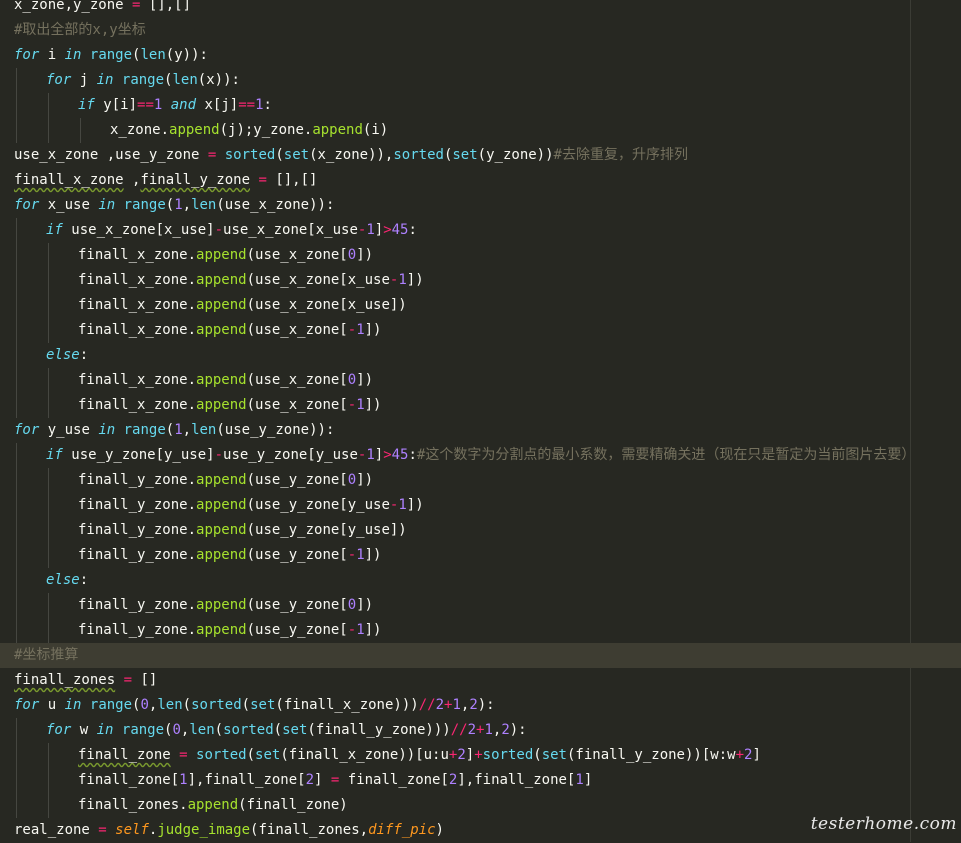  What do you see at coordinates (473, 705) in the screenshot?
I see `code-token: 2` at bounding box center [473, 705].